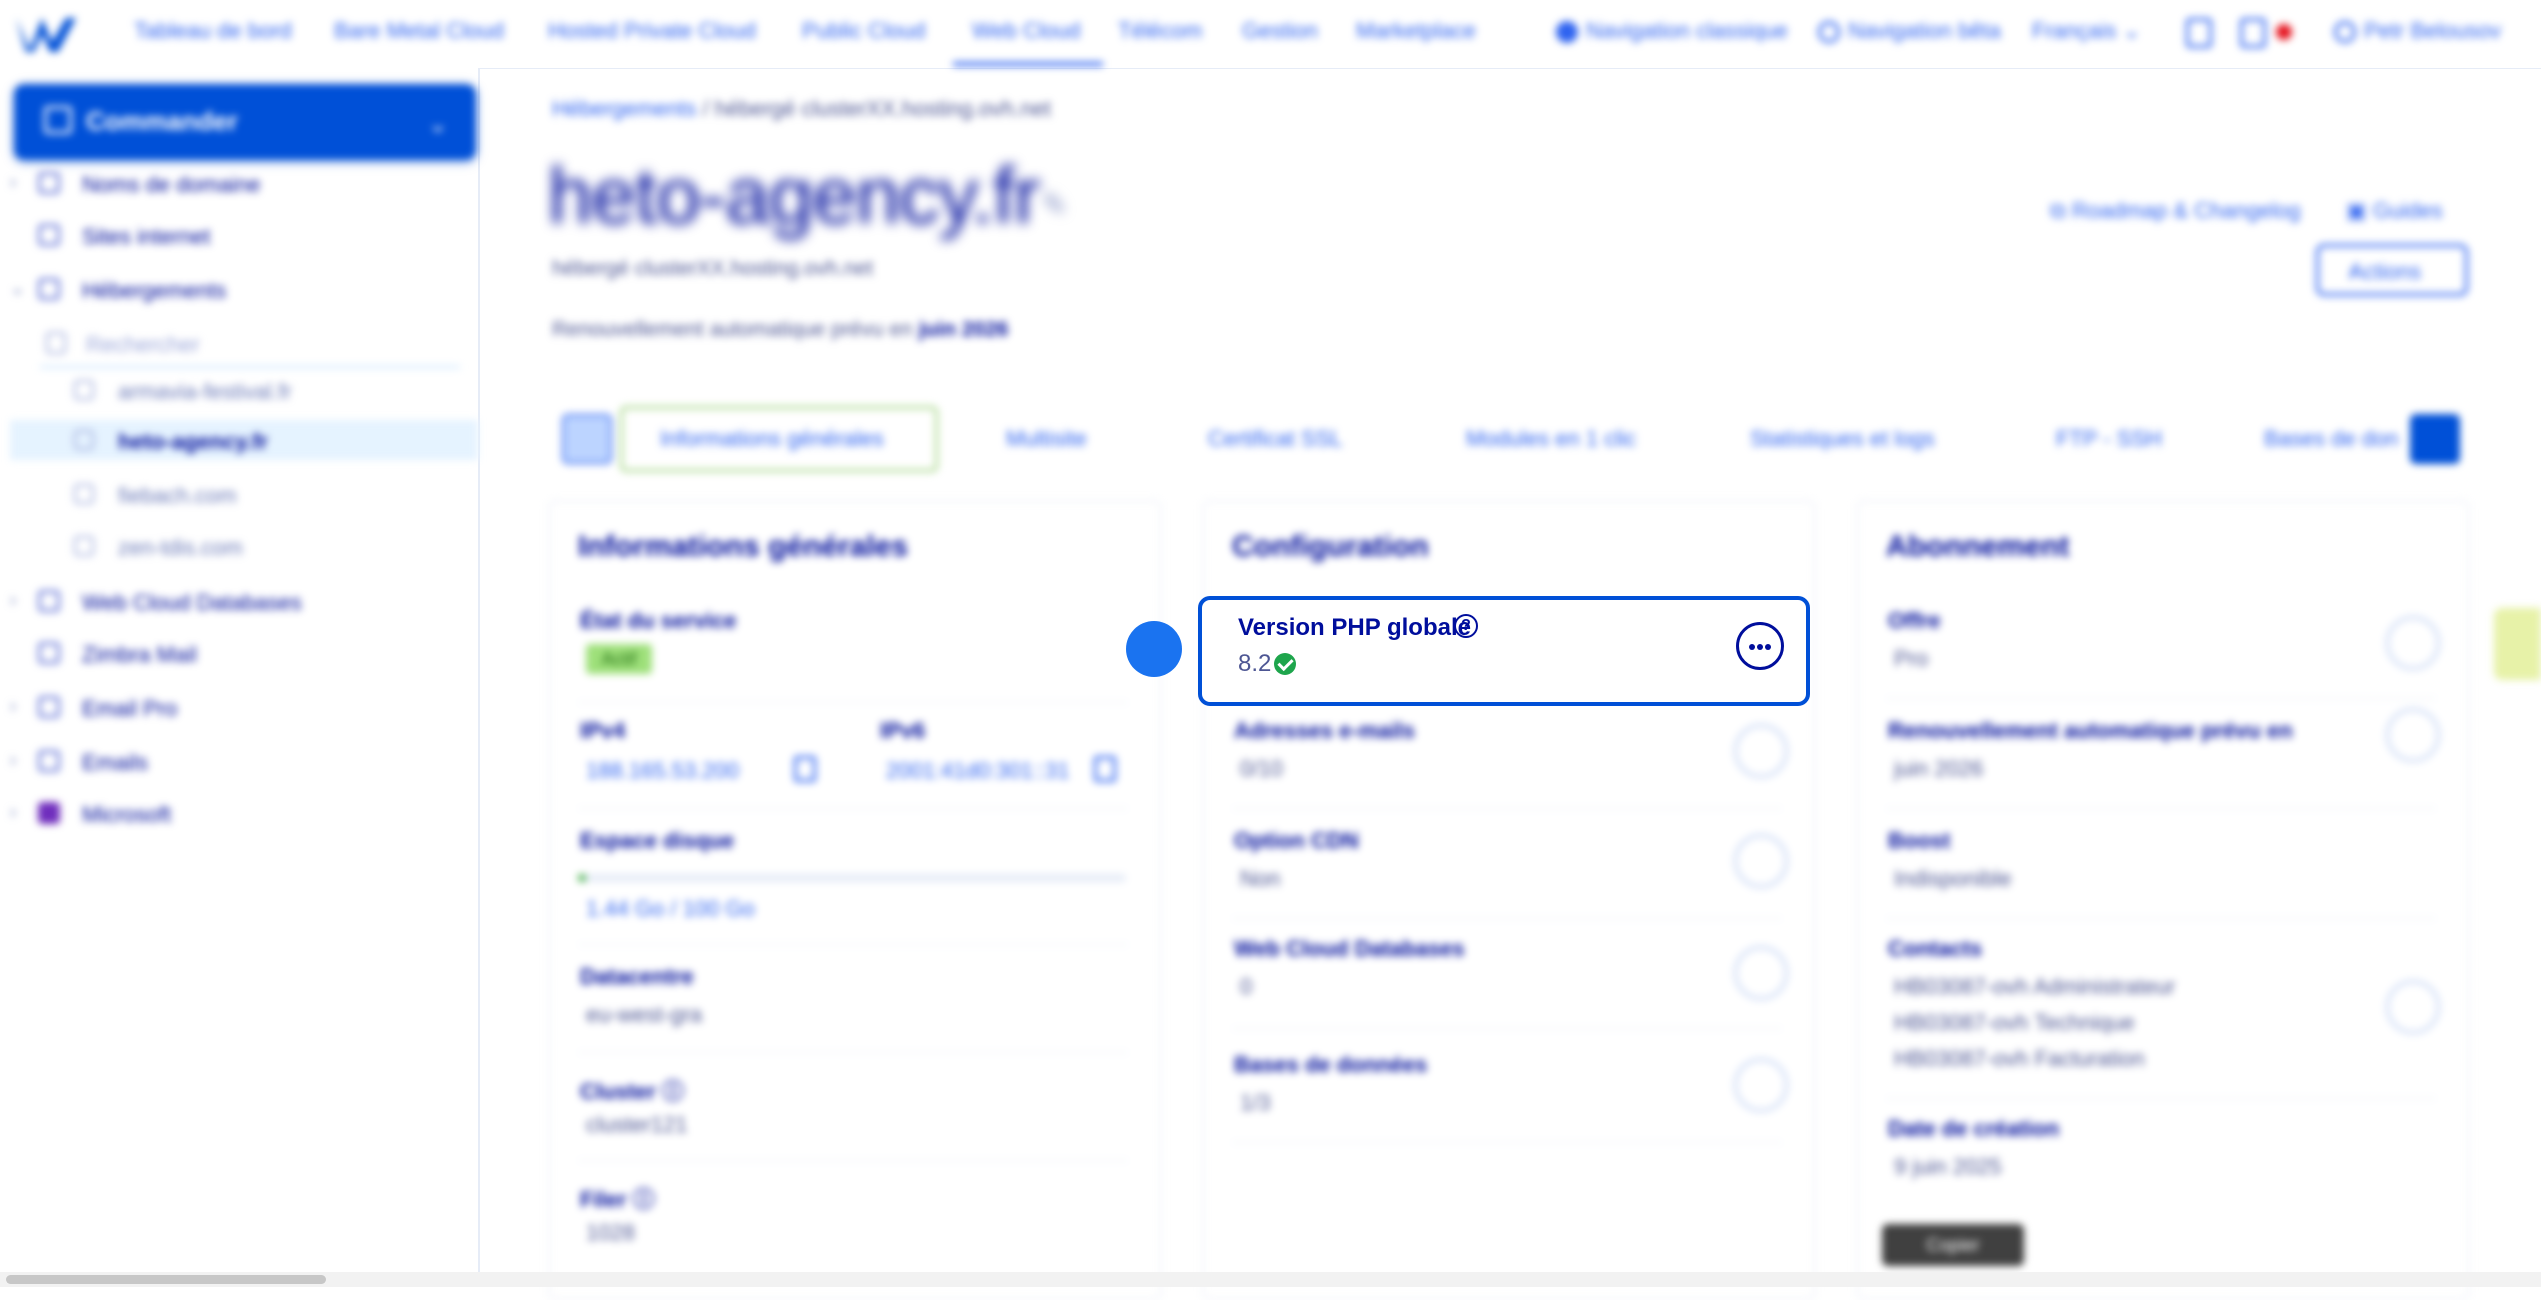 Image resolution: width=2541 pixels, height=1300 pixels. I want to click on filer-value: 1028, so click(610, 1232).